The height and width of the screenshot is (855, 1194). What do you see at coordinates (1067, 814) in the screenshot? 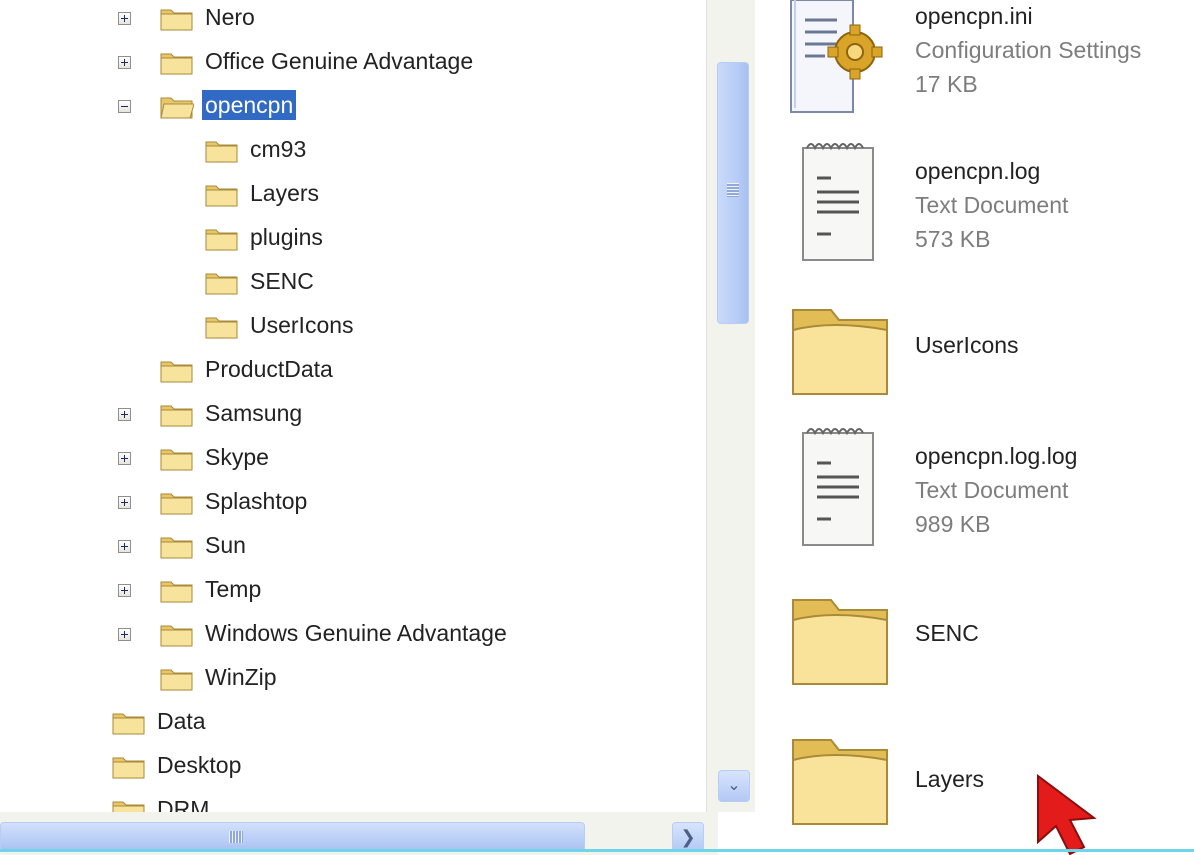
I see `mouse-pointer-icon` at bounding box center [1067, 814].